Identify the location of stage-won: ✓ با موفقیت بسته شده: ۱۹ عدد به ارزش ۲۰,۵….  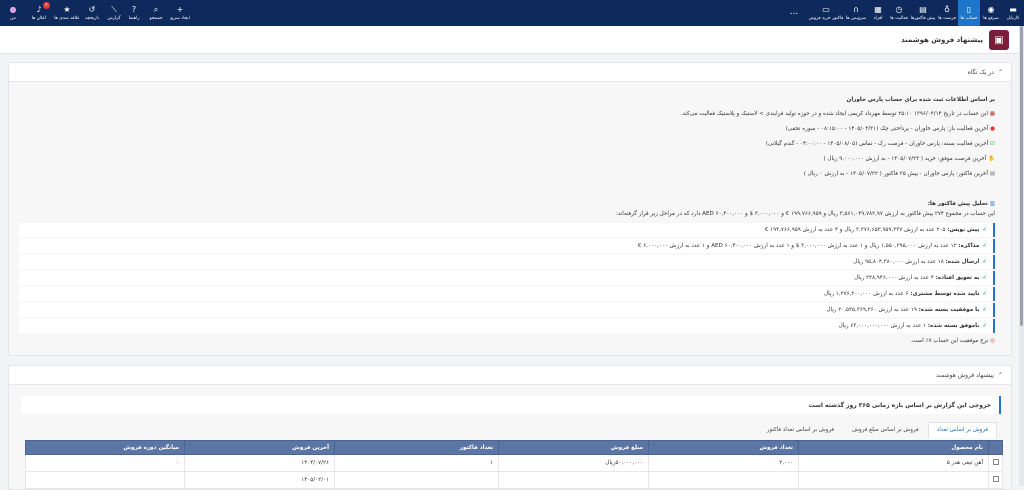
(507, 310).